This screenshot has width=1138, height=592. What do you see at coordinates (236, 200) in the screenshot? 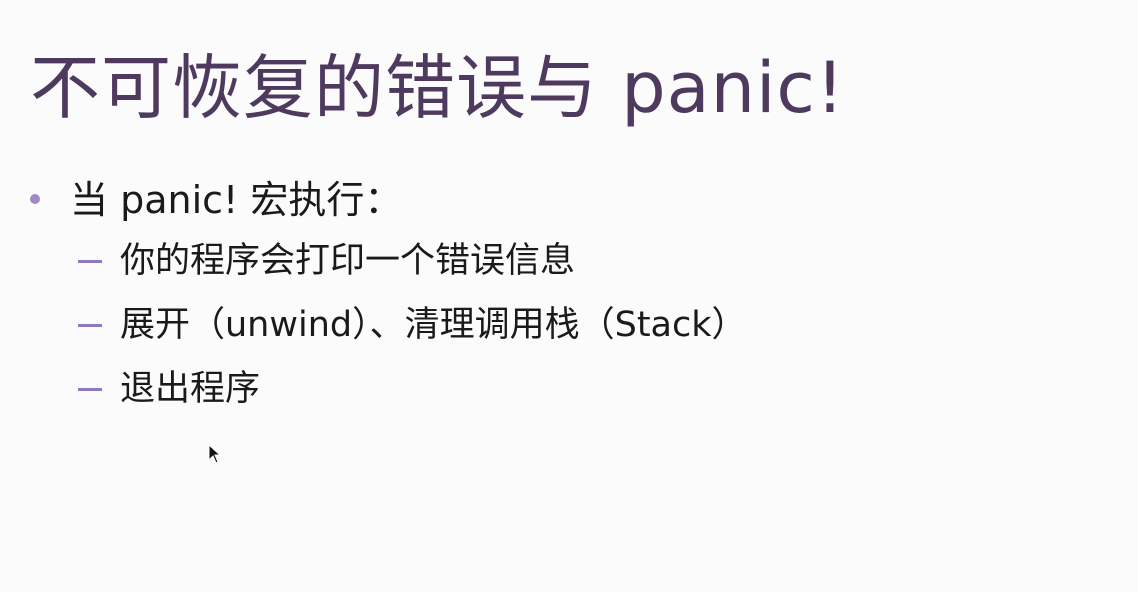
I see `bullet-text: 当 panic! 宏执行：` at bounding box center [236, 200].